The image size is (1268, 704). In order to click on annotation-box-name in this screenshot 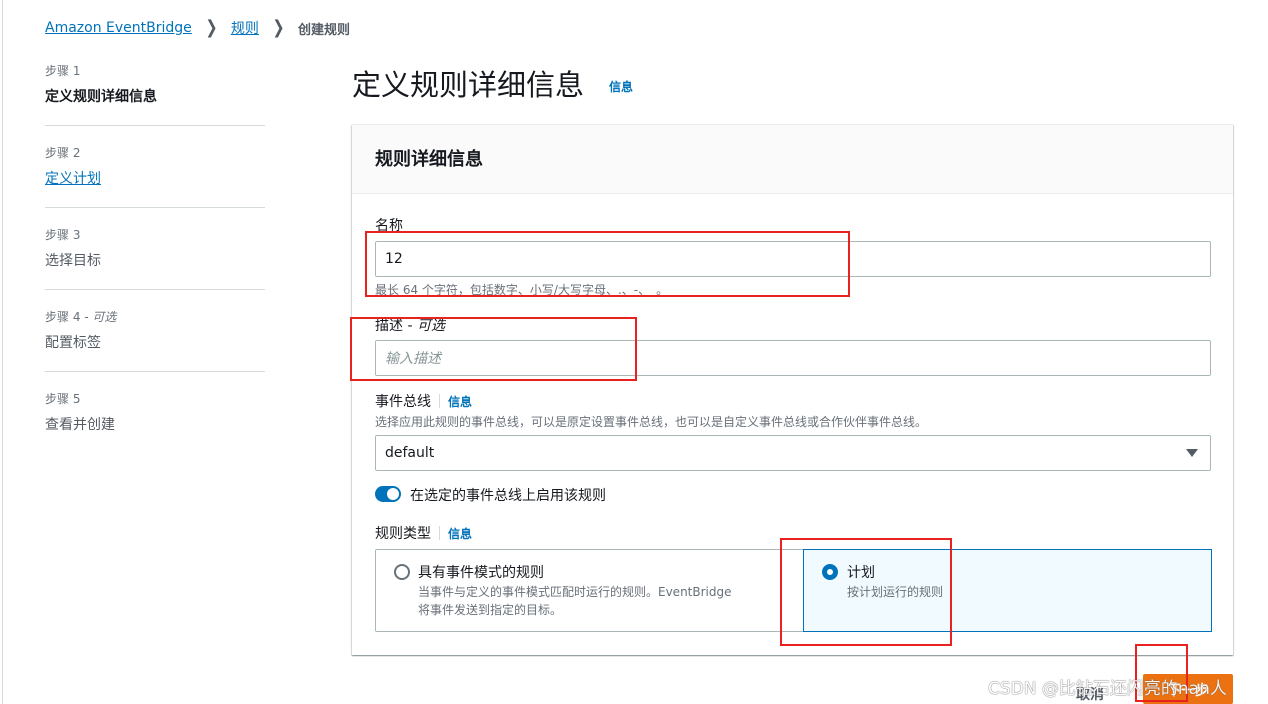, I will do `click(607, 264)`.